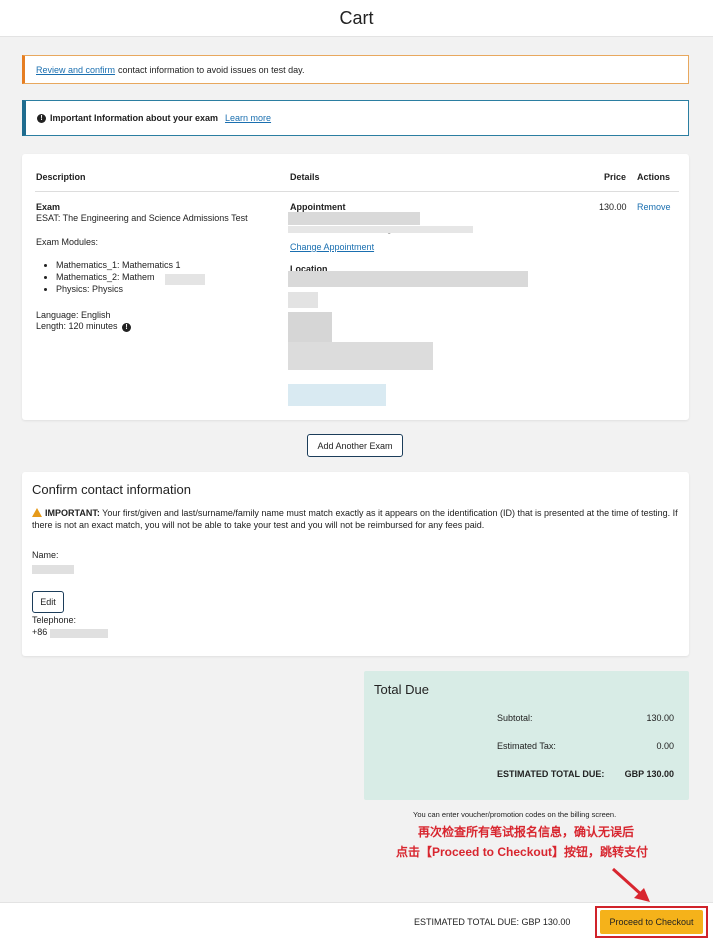  I want to click on exam-type: Exam, so click(48, 207).